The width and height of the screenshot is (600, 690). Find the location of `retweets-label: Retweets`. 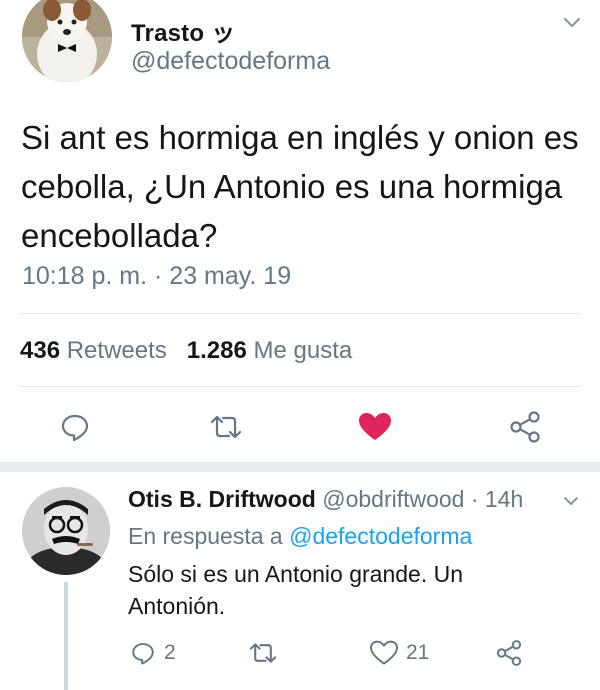

retweets-label: Retweets is located at coordinates (116, 350).